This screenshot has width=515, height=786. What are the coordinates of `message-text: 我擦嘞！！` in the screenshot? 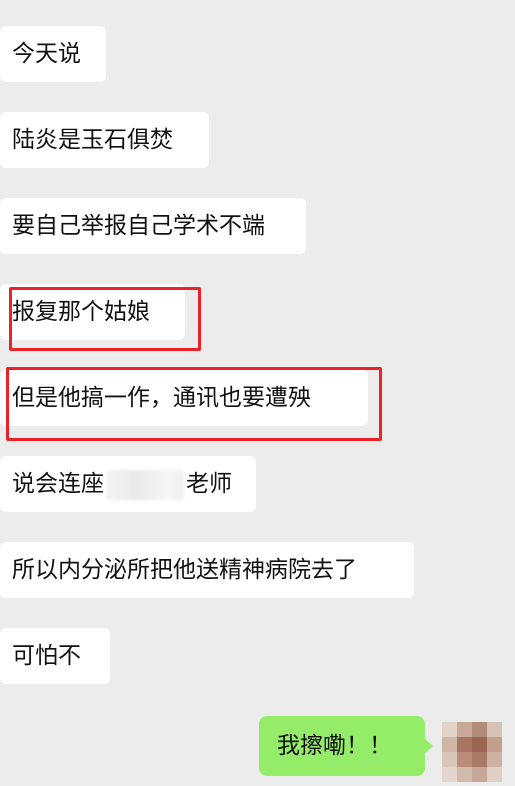 It's located at (334, 746).